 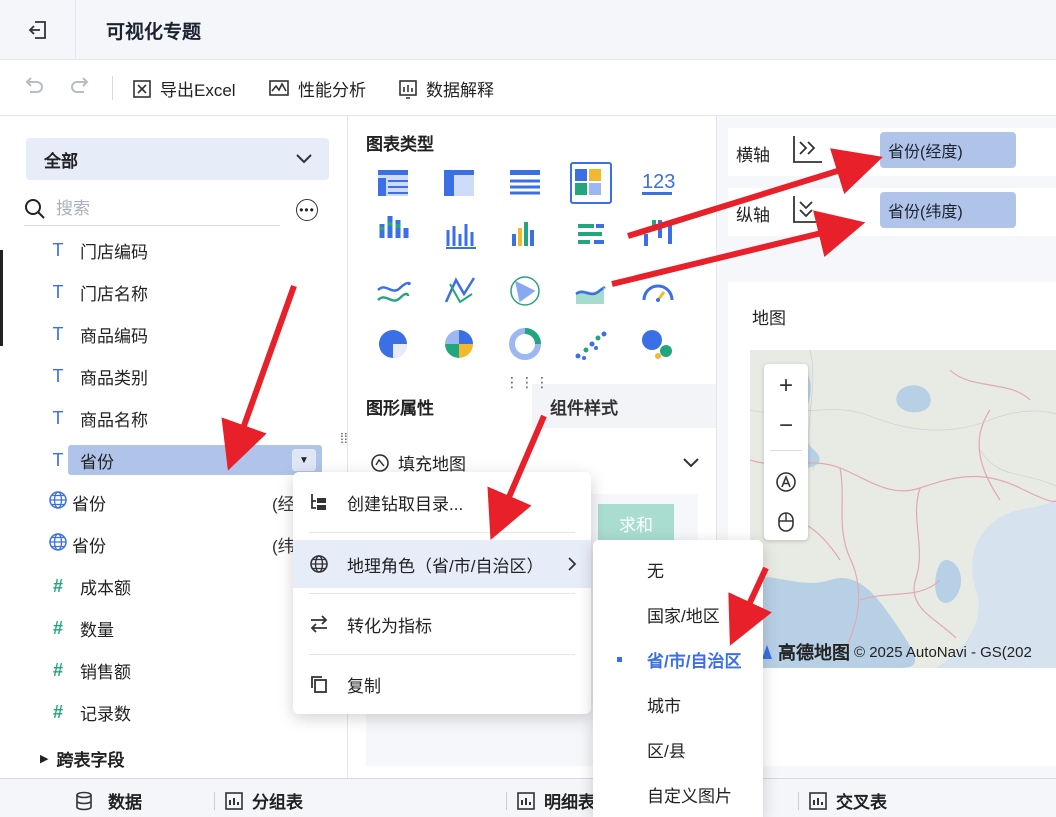 I want to click on compass-icon, so click(x=786, y=482).